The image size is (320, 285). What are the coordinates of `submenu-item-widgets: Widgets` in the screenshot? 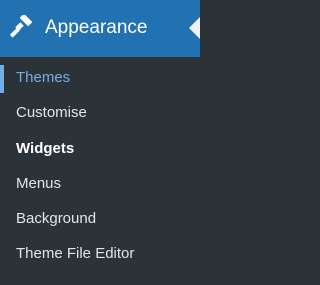 It's located at (100, 148).